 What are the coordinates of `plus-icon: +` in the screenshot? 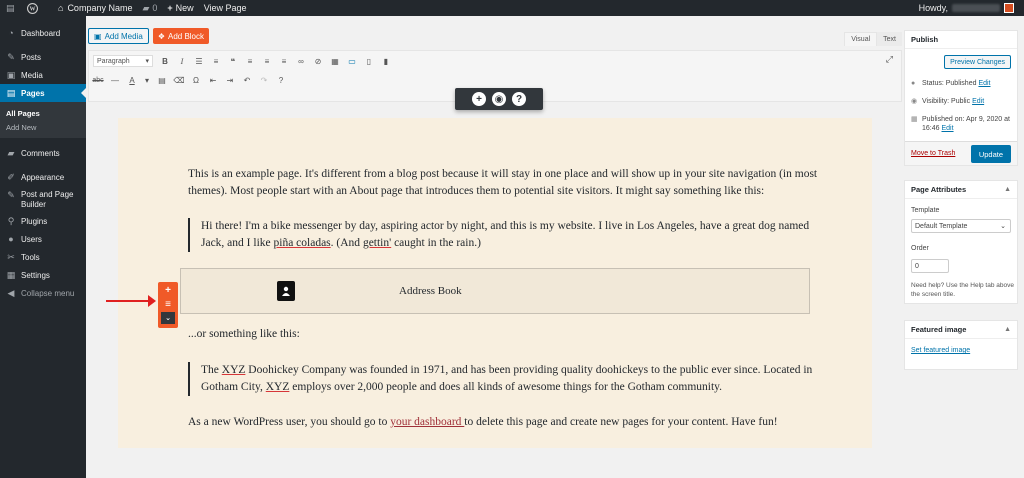 It's located at (170, 8).